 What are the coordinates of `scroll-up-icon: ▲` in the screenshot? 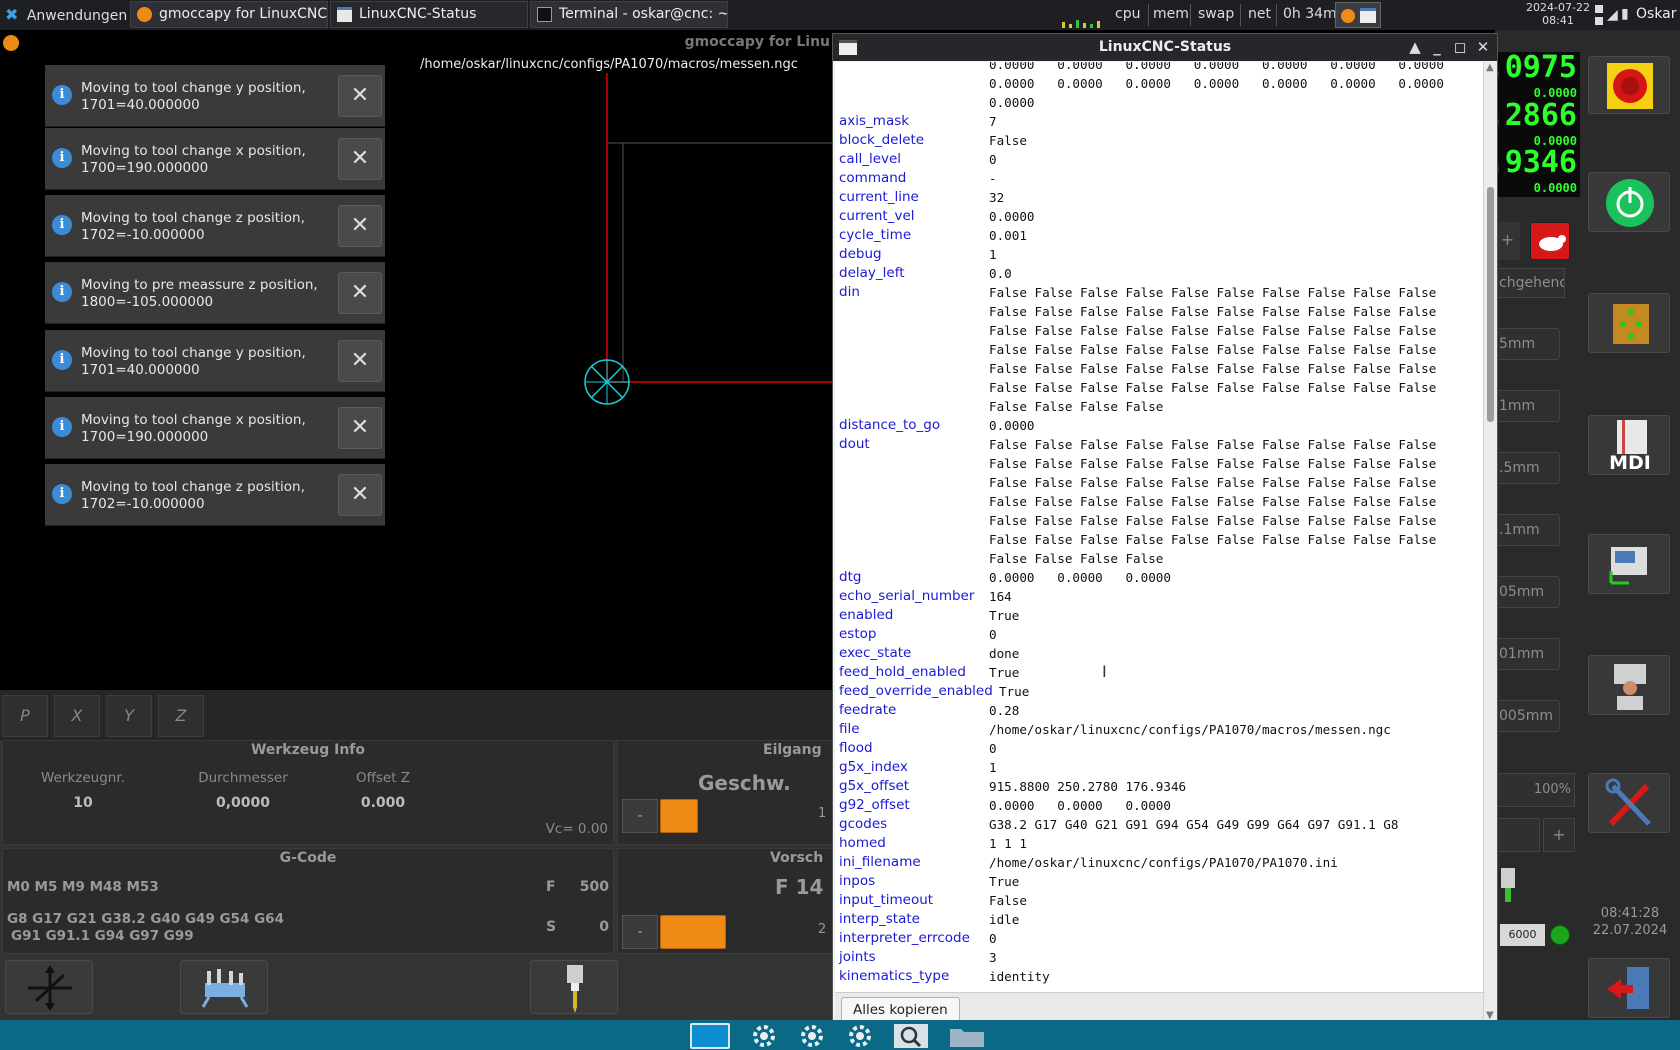 It's located at (1490, 67).